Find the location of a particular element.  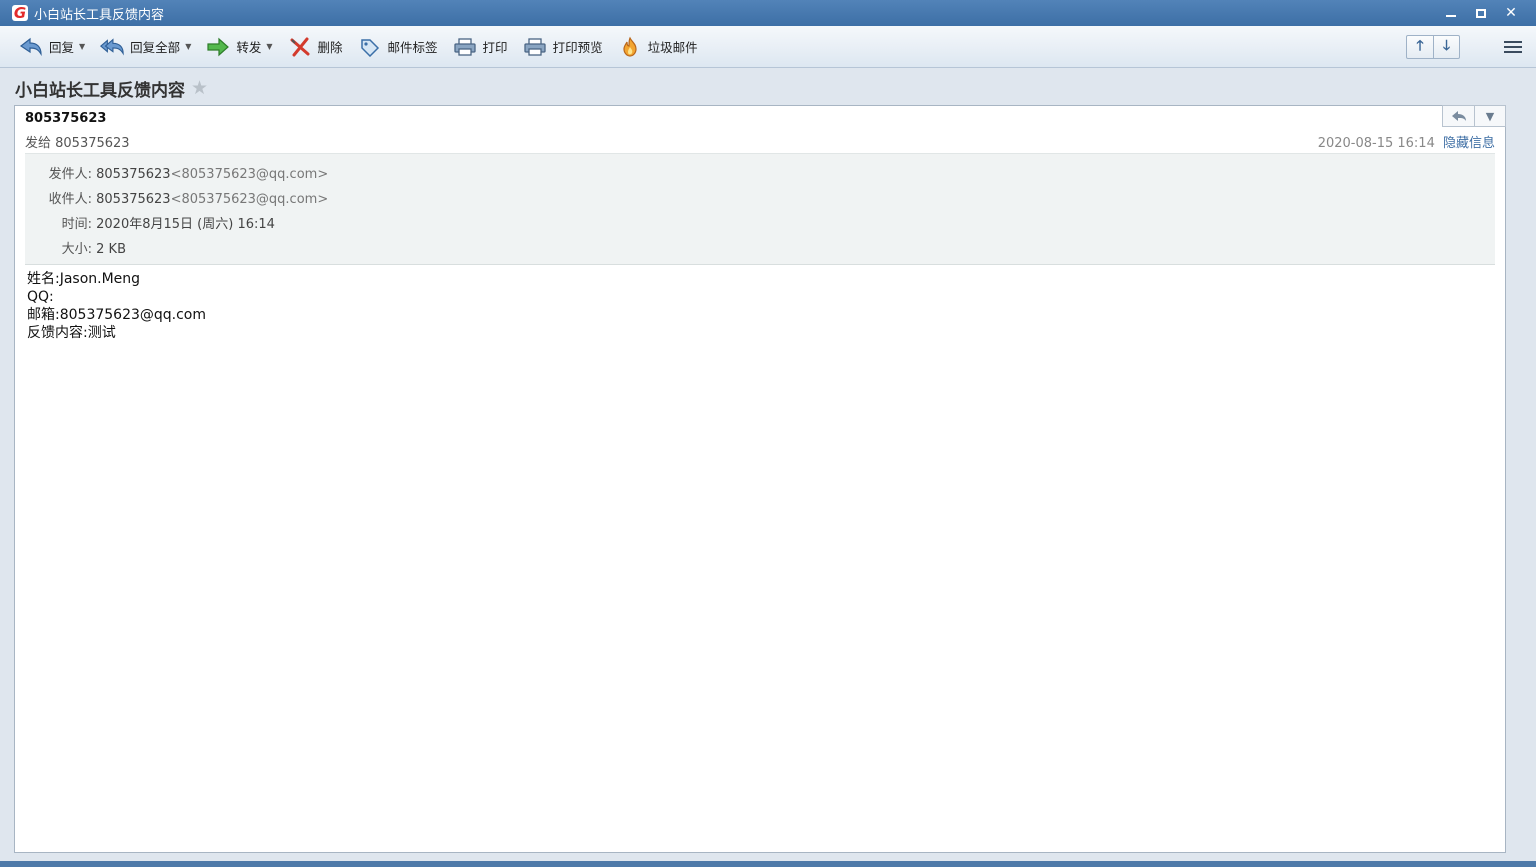

window-controls: ✕ is located at coordinates (1481, 13).